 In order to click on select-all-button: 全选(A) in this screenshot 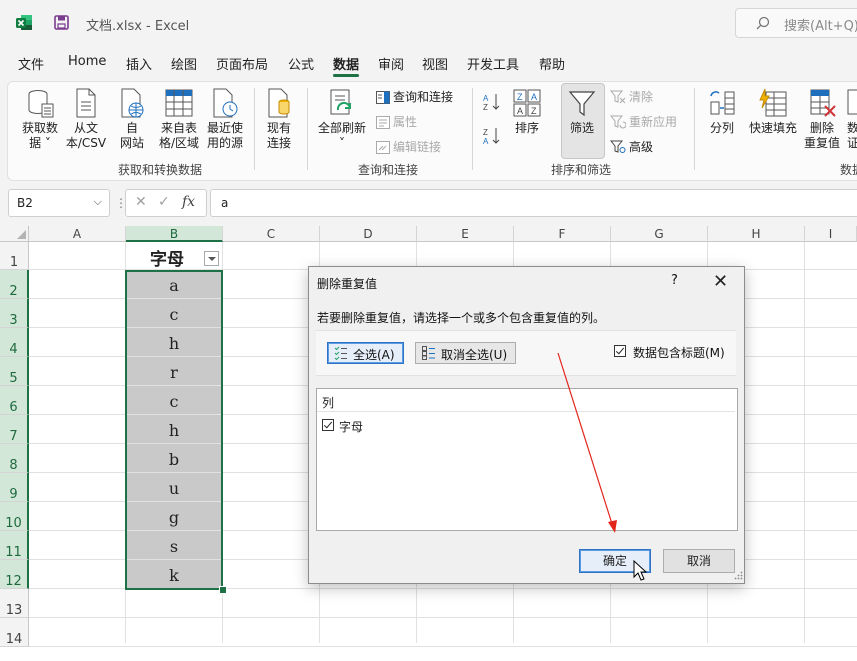, I will do `click(365, 353)`.